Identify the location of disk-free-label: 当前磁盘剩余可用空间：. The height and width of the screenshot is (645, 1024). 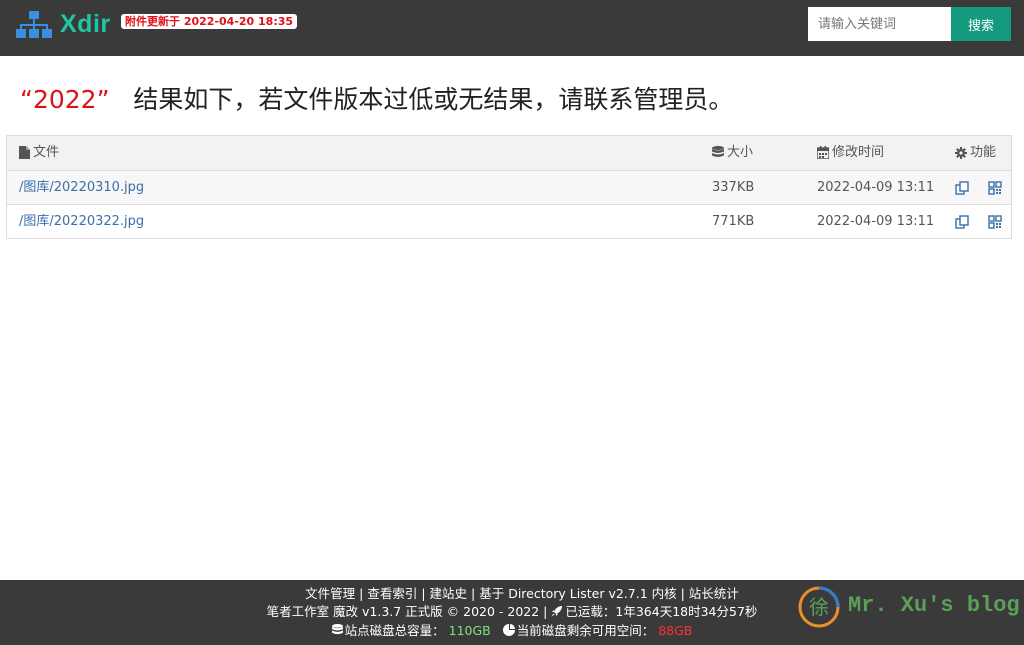
(585, 630).